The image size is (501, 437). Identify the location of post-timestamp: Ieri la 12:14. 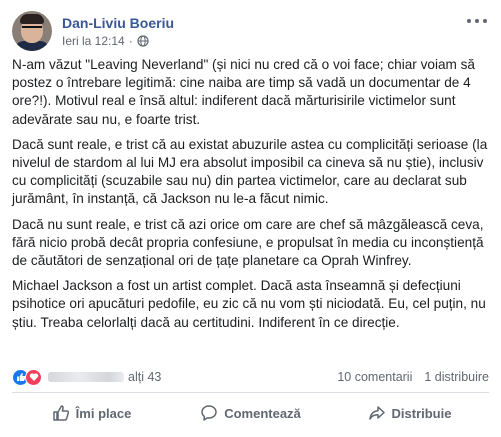
(93, 41).